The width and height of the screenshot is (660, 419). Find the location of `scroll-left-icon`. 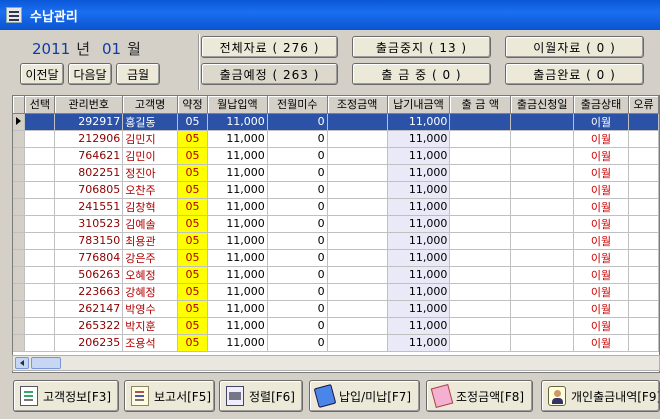

scroll-left-icon is located at coordinates (22, 363).